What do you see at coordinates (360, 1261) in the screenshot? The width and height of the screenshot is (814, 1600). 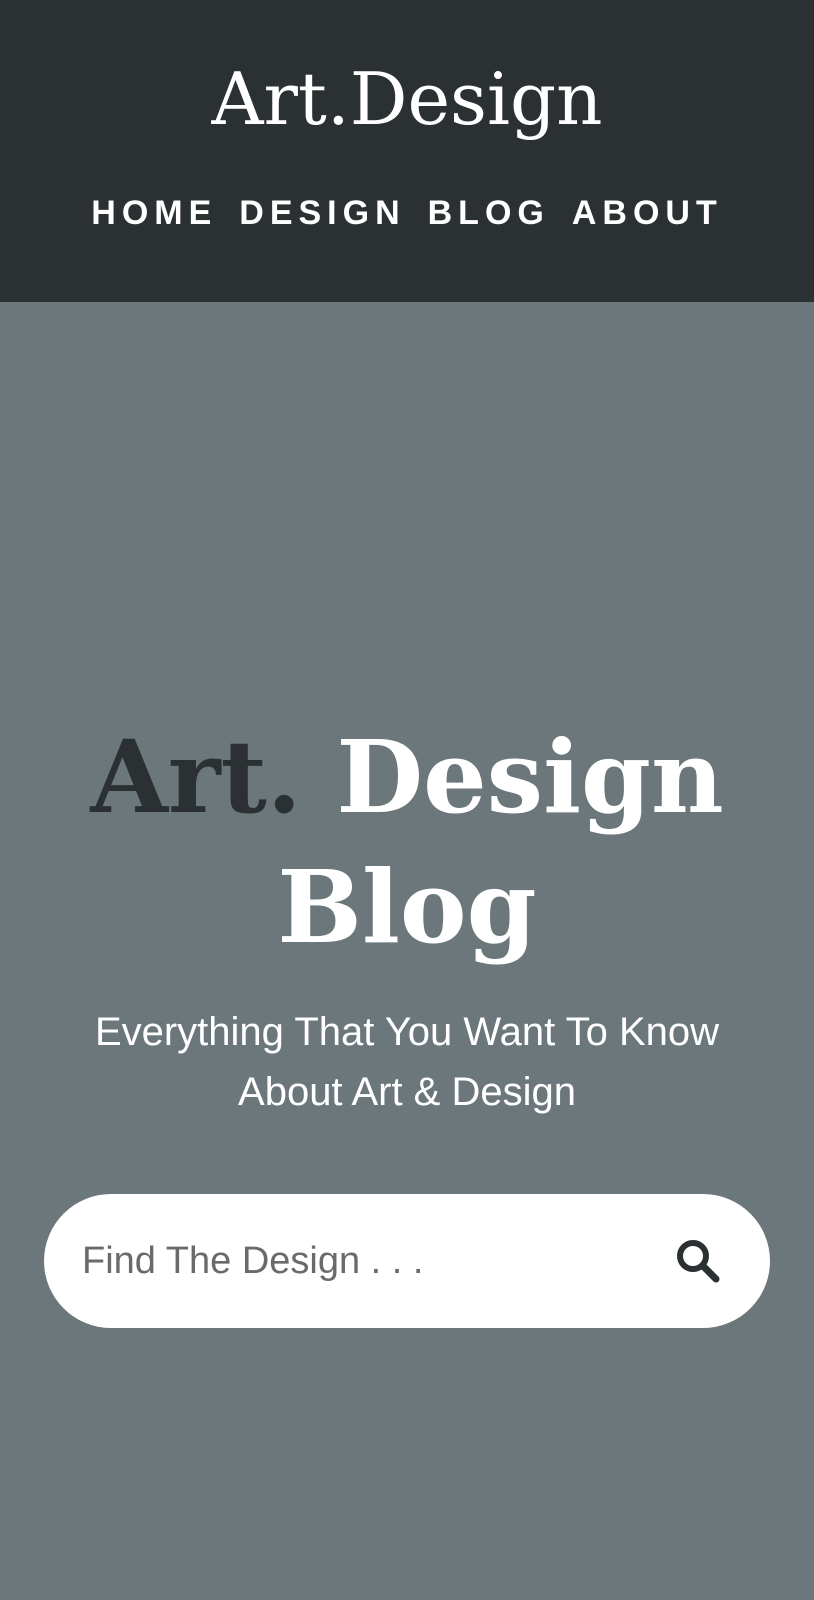 I see `search-input` at bounding box center [360, 1261].